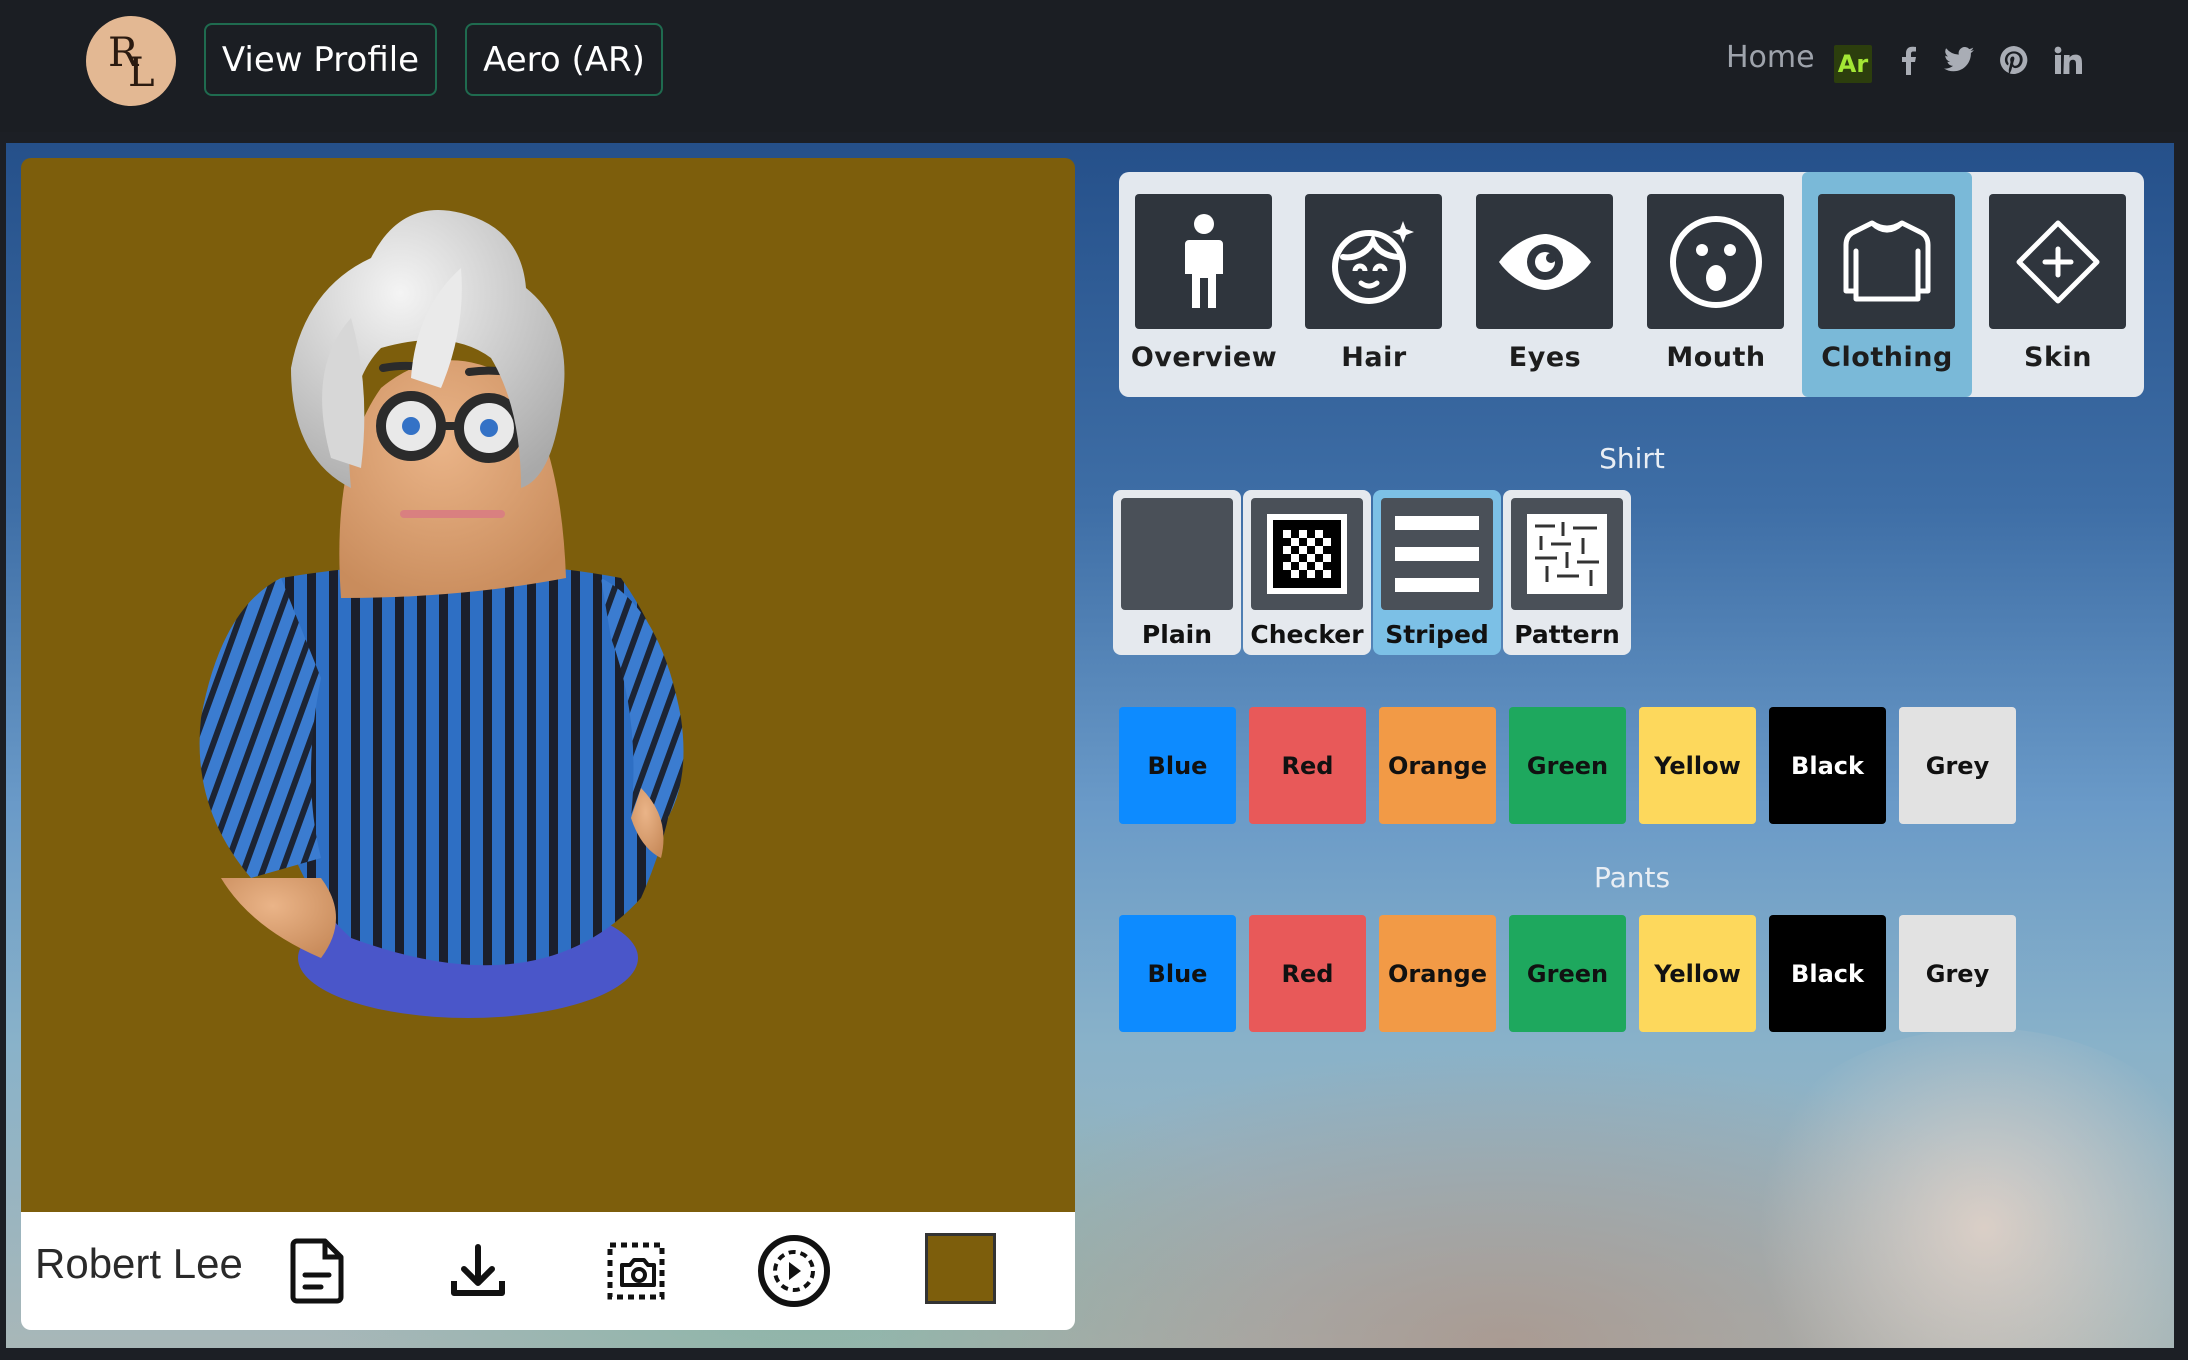 This screenshot has height=1360, width=2188. I want to click on shirt-color-green: Green, so click(1567, 765).